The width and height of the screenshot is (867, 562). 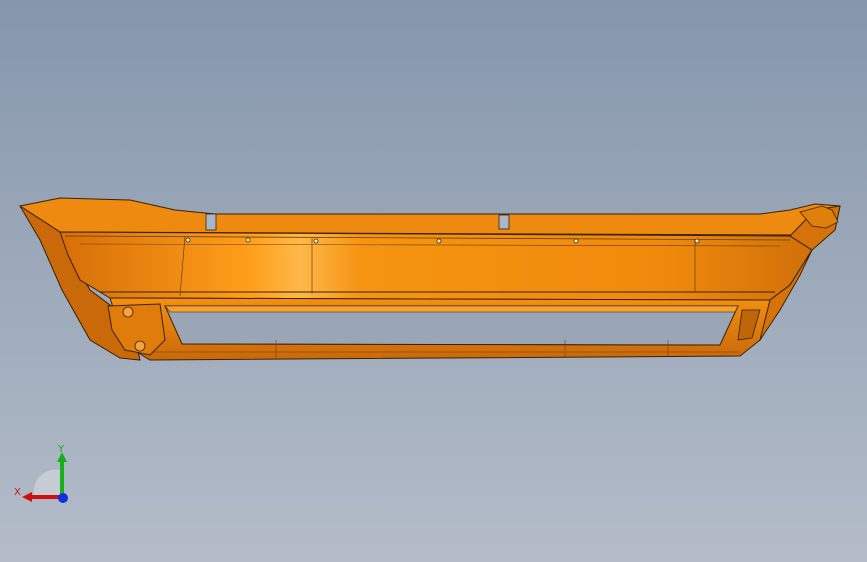 I want to click on y-axis-label: Y, so click(x=61, y=449).